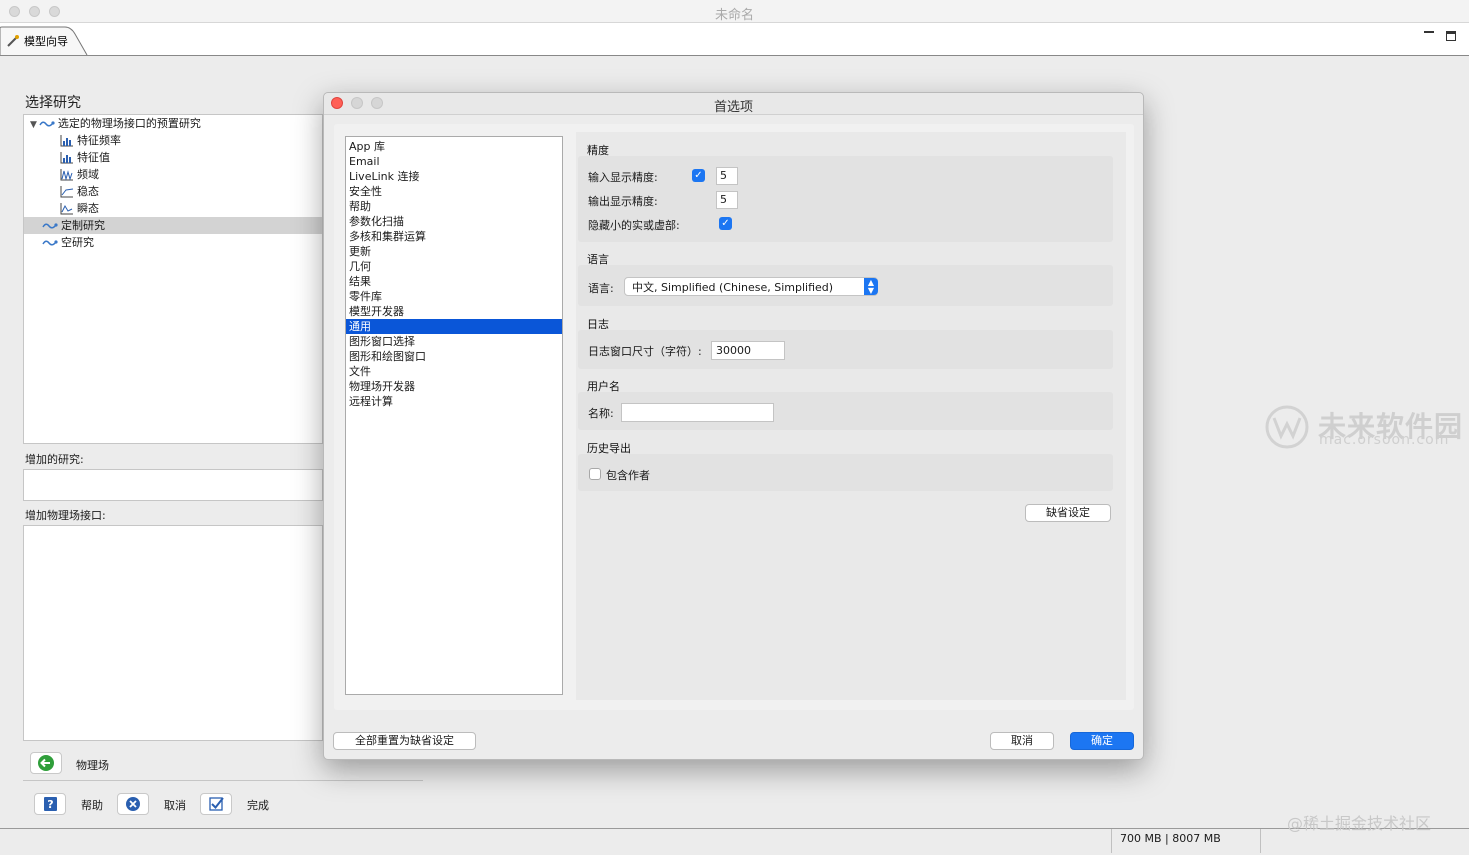  I want to click on output-precision-field: 5, so click(727, 200).